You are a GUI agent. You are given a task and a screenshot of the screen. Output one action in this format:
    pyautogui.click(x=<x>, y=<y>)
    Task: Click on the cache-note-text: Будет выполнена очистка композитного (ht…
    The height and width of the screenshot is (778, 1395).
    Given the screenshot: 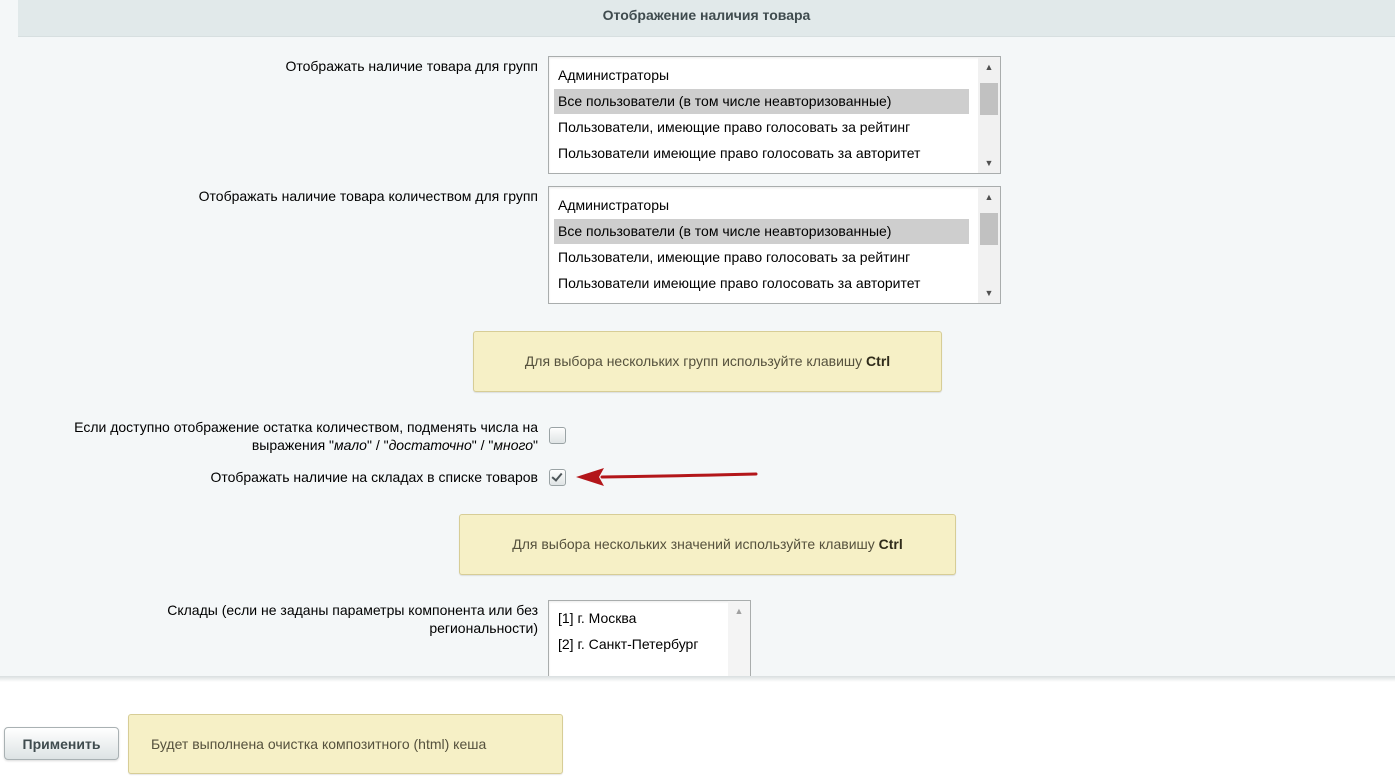 What is the action you would take?
    pyautogui.click(x=319, y=744)
    